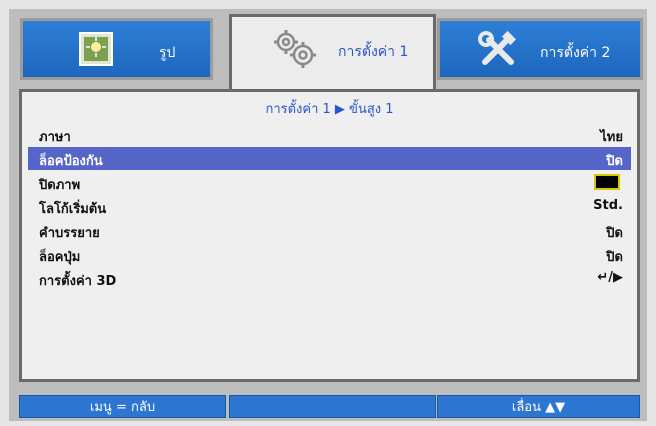 The image size is (656, 426). I want to click on menu-item-closed-caption: คำบรรยาย ปิด, so click(329, 230).